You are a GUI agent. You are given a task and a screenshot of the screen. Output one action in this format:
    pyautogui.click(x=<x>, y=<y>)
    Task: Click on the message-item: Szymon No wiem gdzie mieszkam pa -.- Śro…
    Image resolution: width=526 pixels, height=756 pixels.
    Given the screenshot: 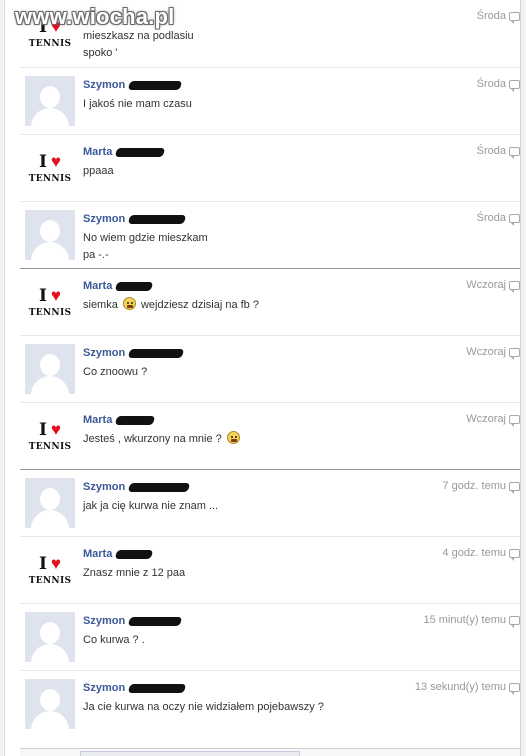 What is the action you would take?
    pyautogui.click(x=270, y=234)
    